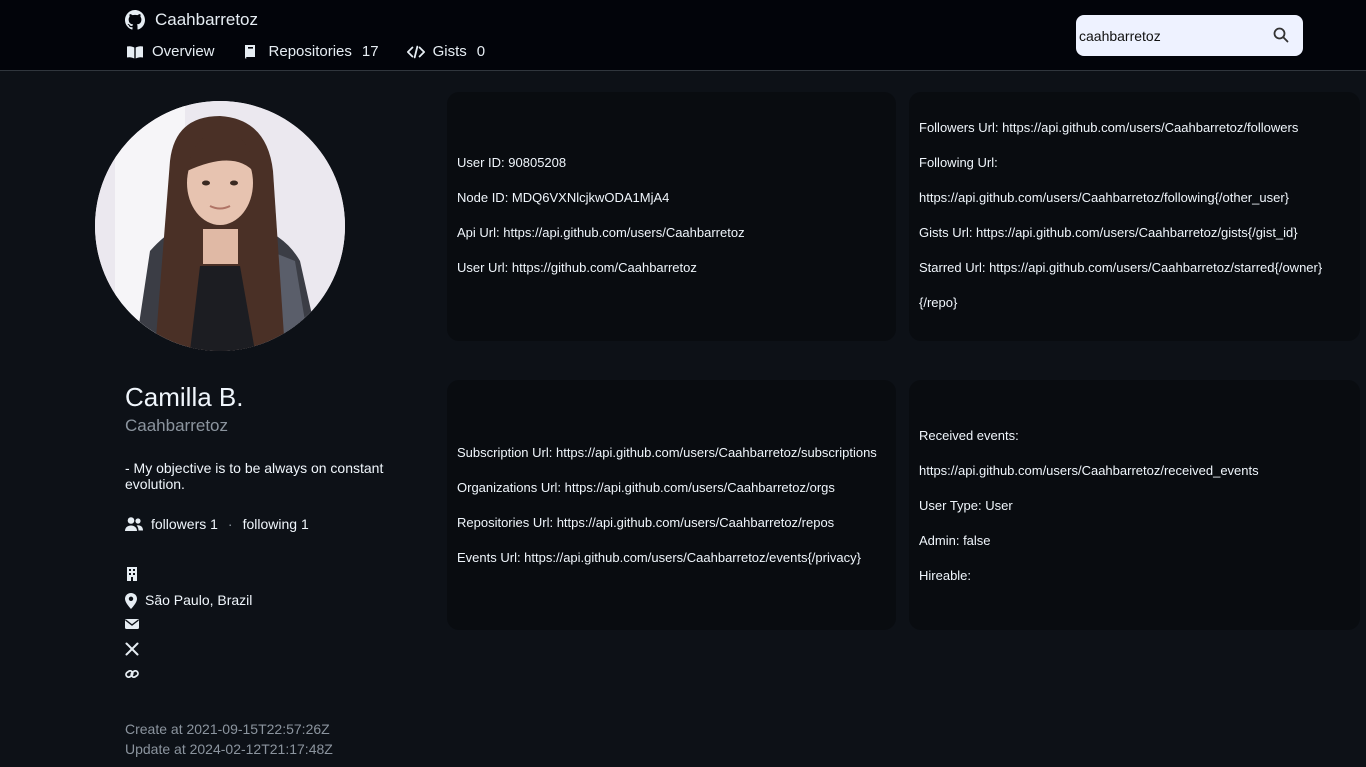 The width and height of the screenshot is (1366, 767). Describe the element at coordinates (938, 302) in the screenshot. I see `starred-url-tail: {/repo}` at that location.